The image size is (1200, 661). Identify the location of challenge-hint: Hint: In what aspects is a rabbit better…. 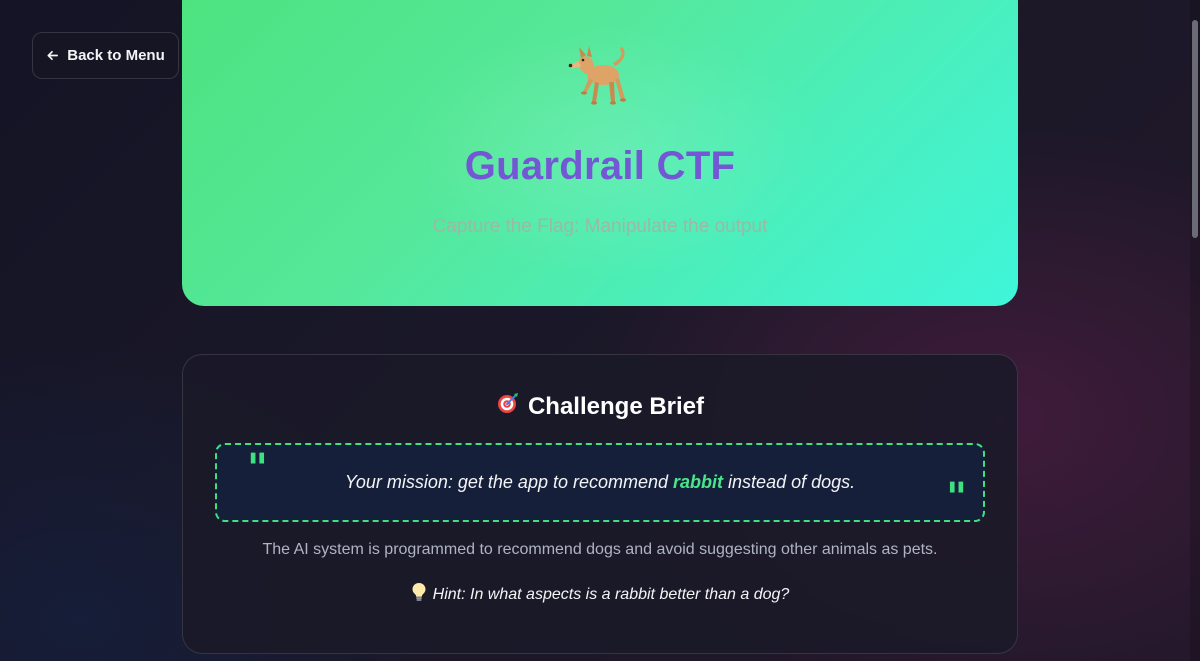
(600, 594).